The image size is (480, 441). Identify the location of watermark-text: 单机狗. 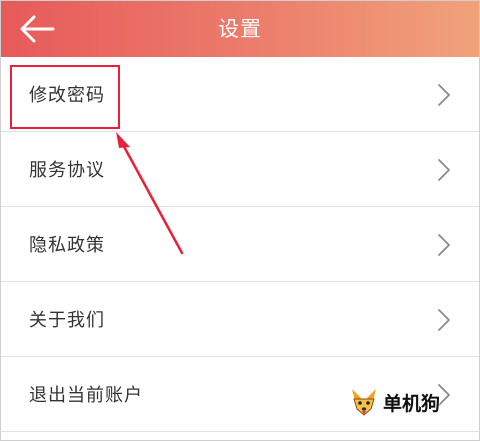
(412, 403).